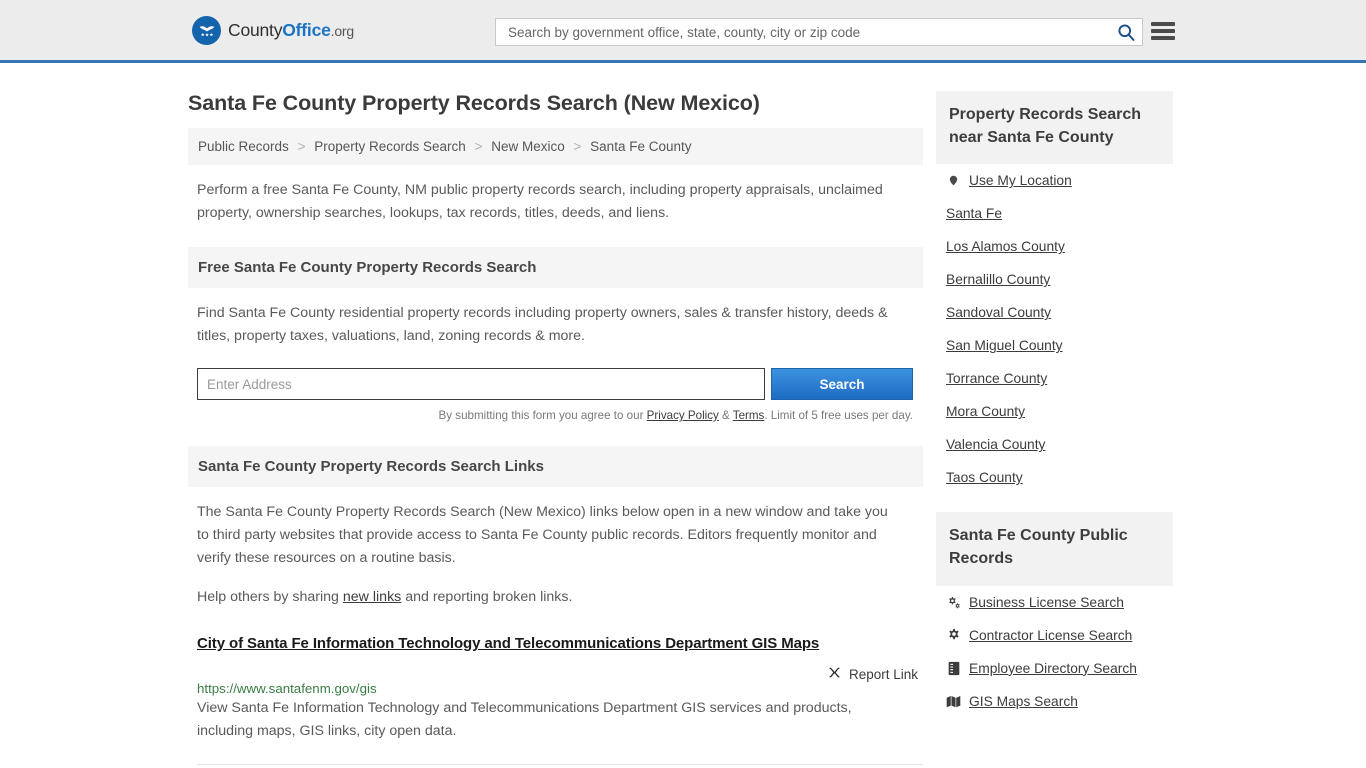  I want to click on breadcrumb-item-santa-fe-county: Santa Fe County, so click(640, 146).